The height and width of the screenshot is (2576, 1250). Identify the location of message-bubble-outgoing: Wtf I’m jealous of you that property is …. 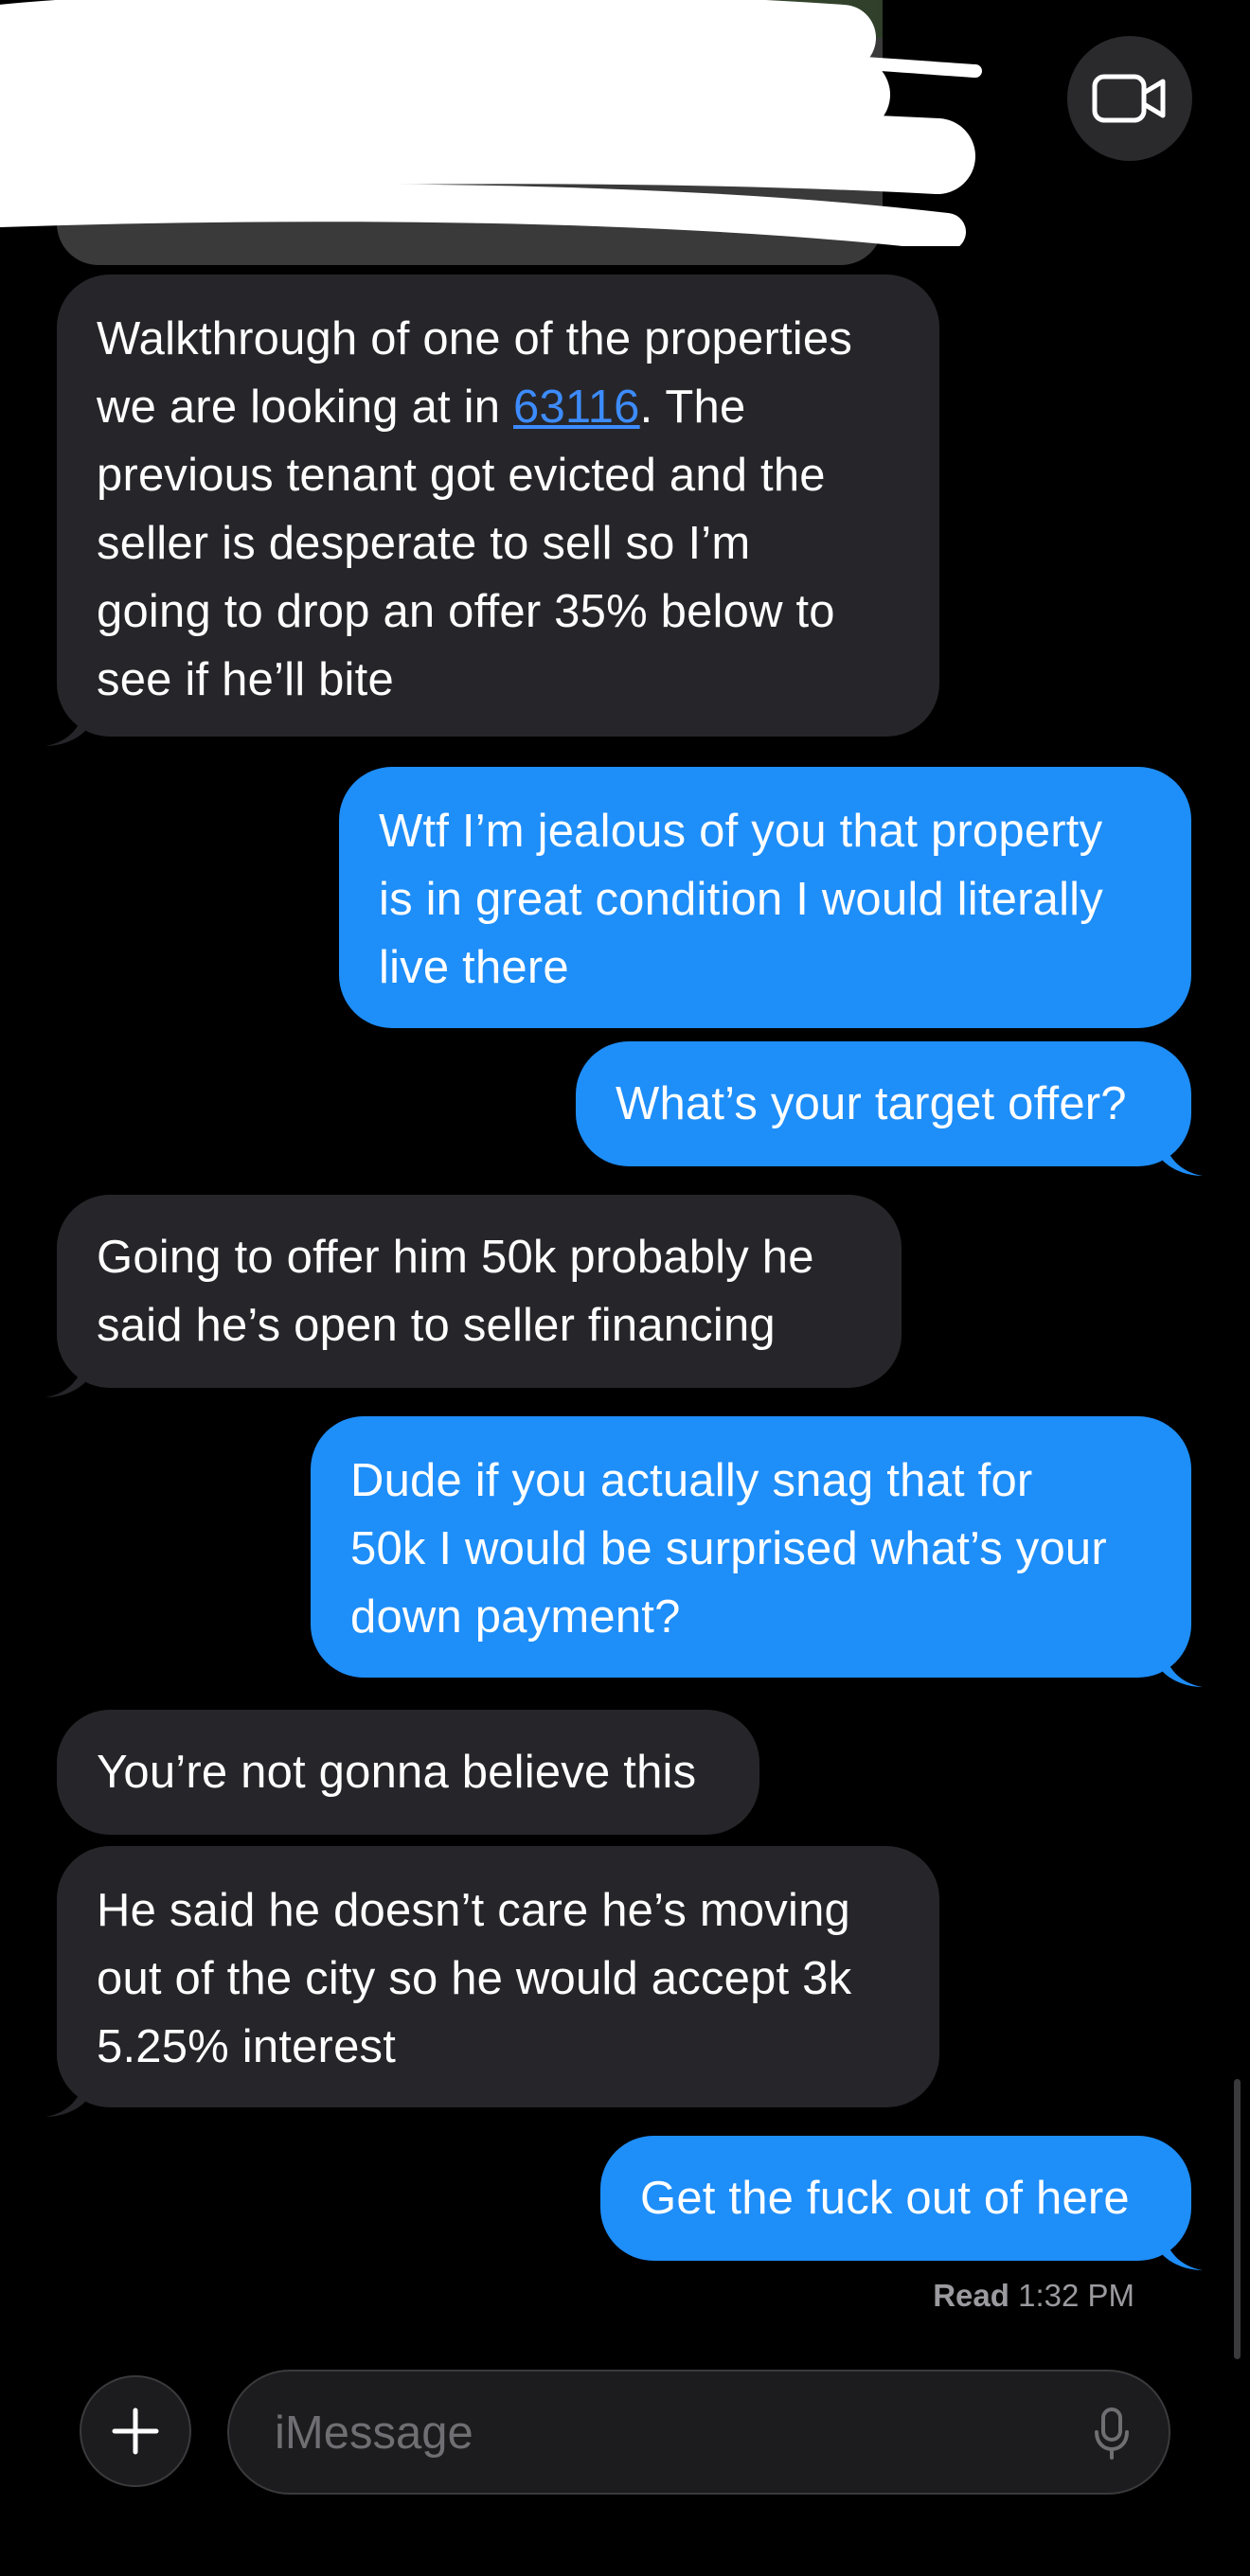
(765, 897).